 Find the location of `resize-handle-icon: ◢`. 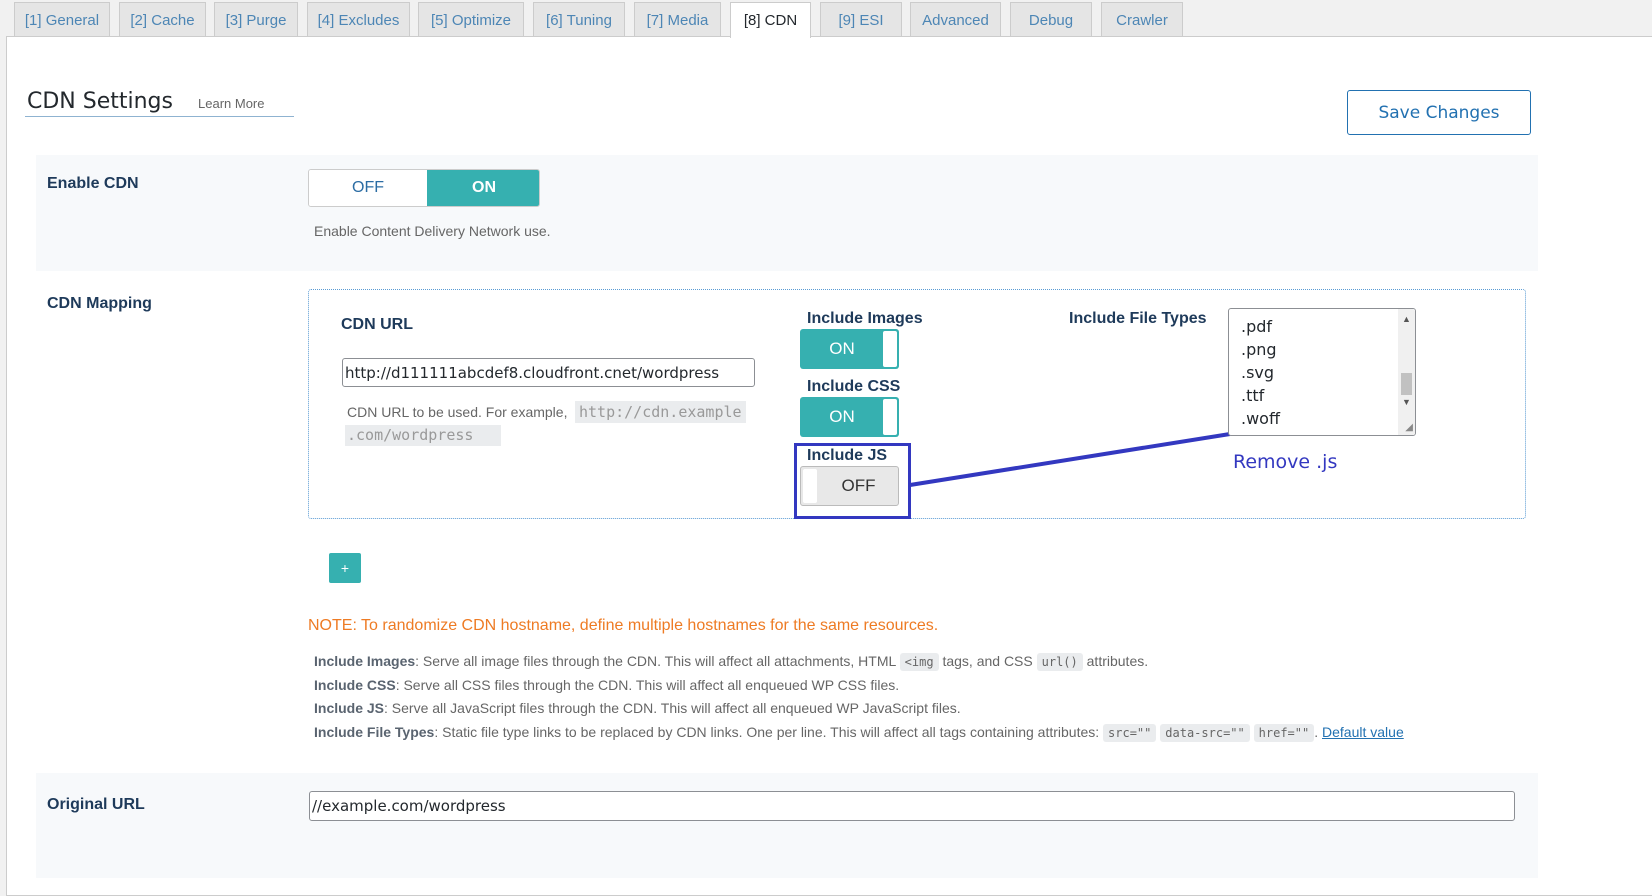

resize-handle-icon: ◢ is located at coordinates (1409, 427).